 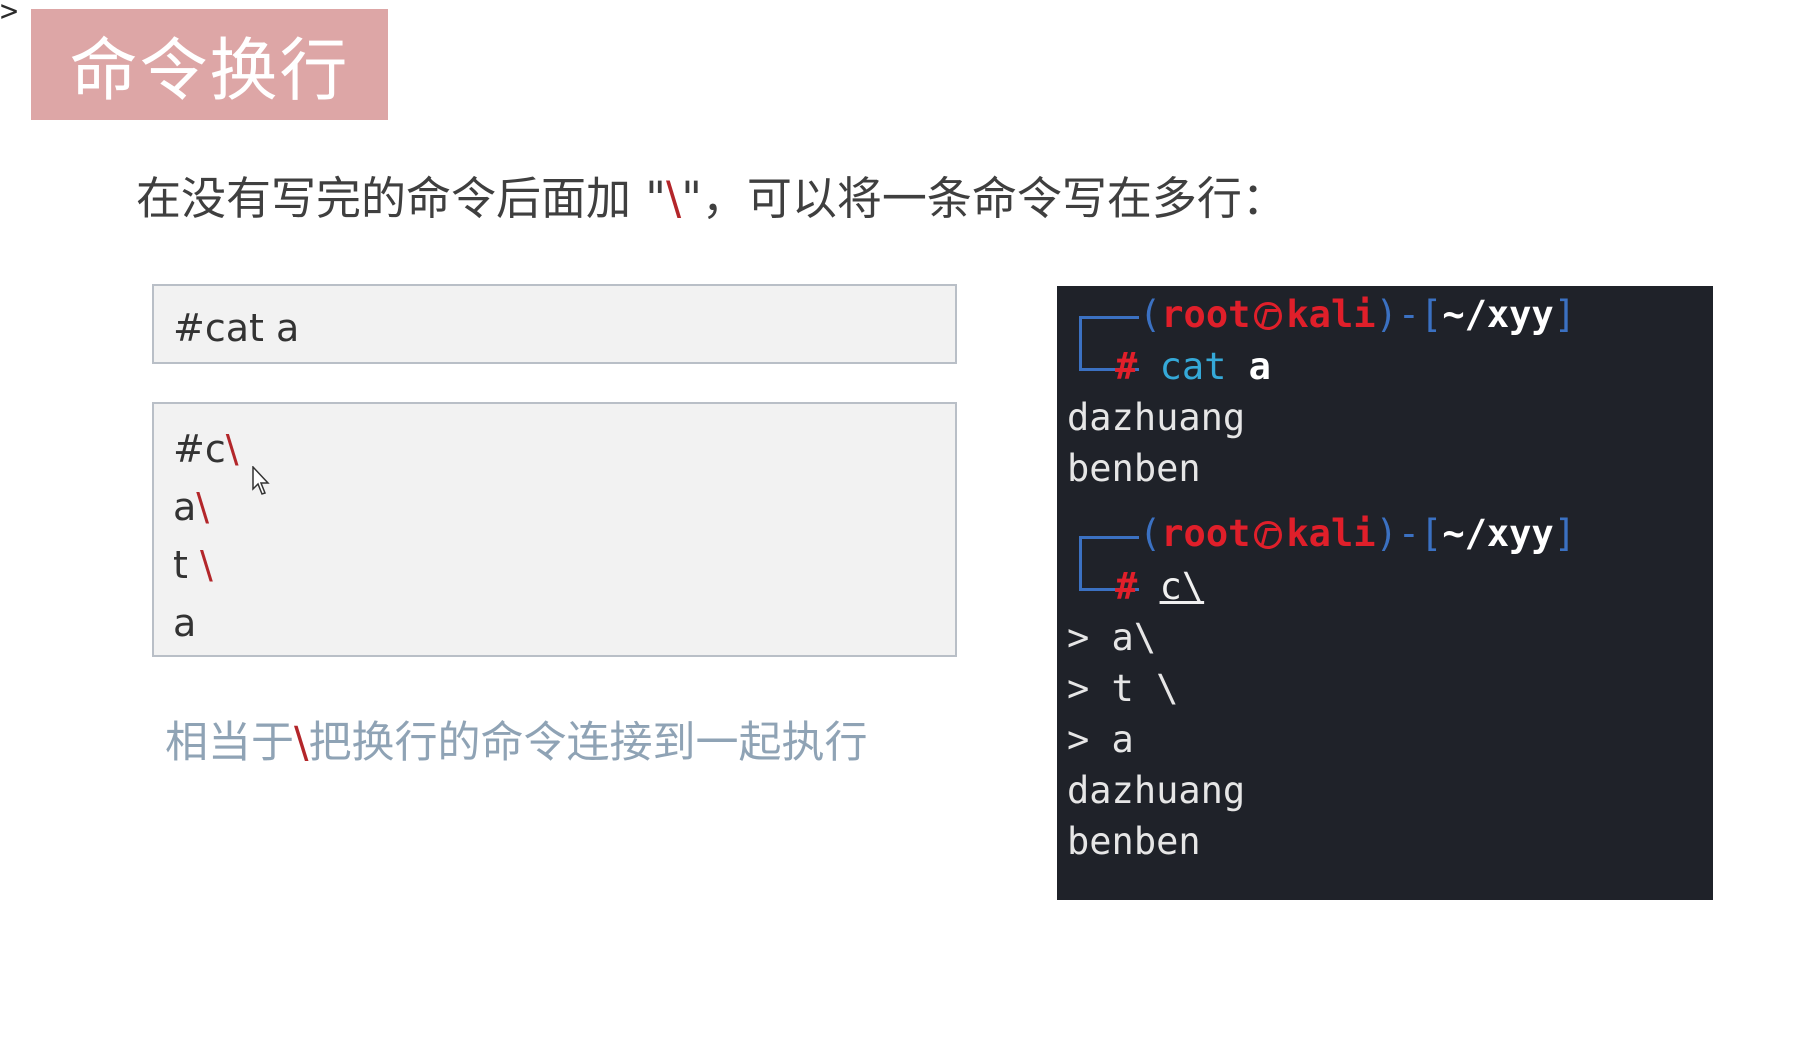 I want to click on subtitle: 在没有写完的命令后面加 "\"，可以将一条命令写在多行：, so click(x=711, y=194).